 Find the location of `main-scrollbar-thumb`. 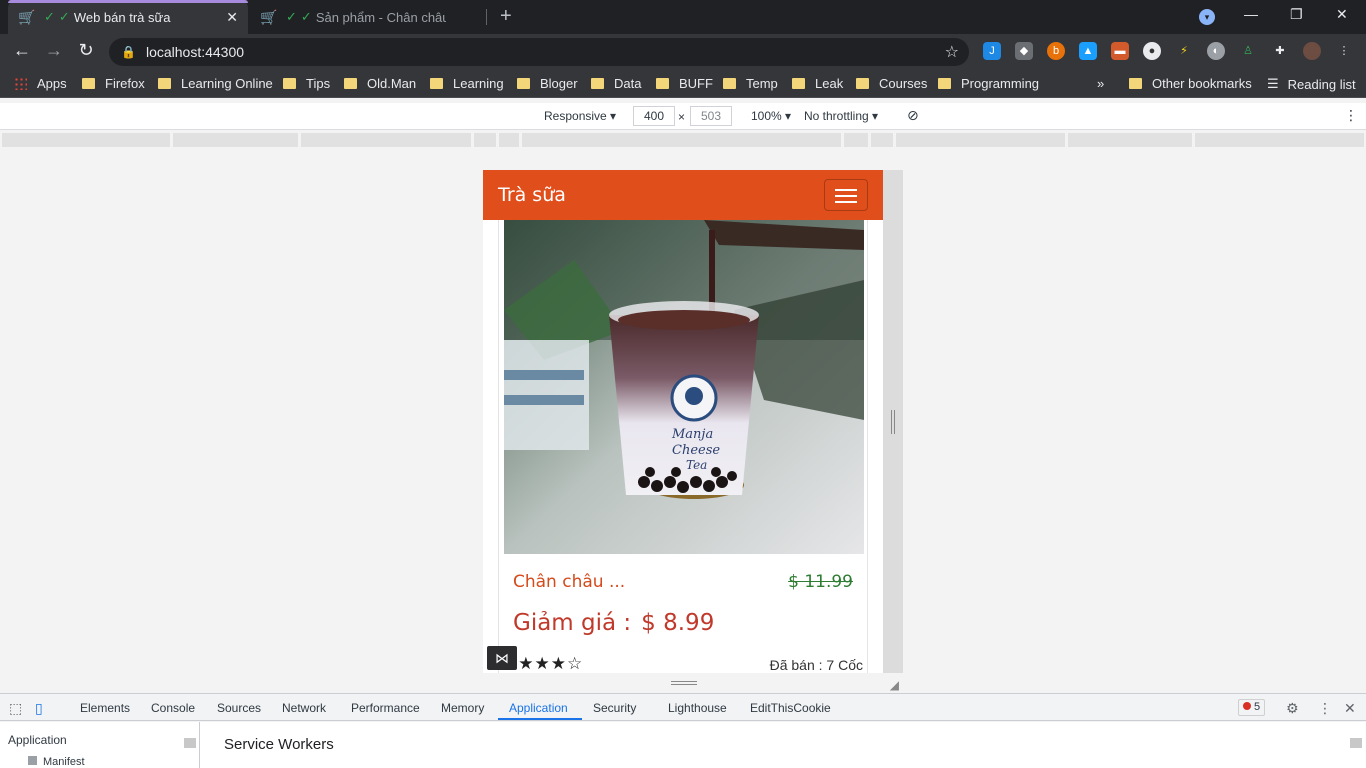

main-scrollbar-thumb is located at coordinates (1356, 743).